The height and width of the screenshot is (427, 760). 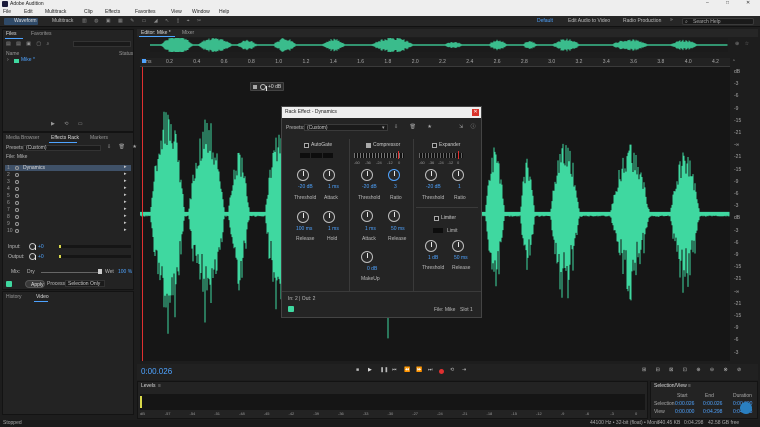 What do you see at coordinates (718, 21) in the screenshot?
I see `search-input: ⌕ Search Help` at bounding box center [718, 21].